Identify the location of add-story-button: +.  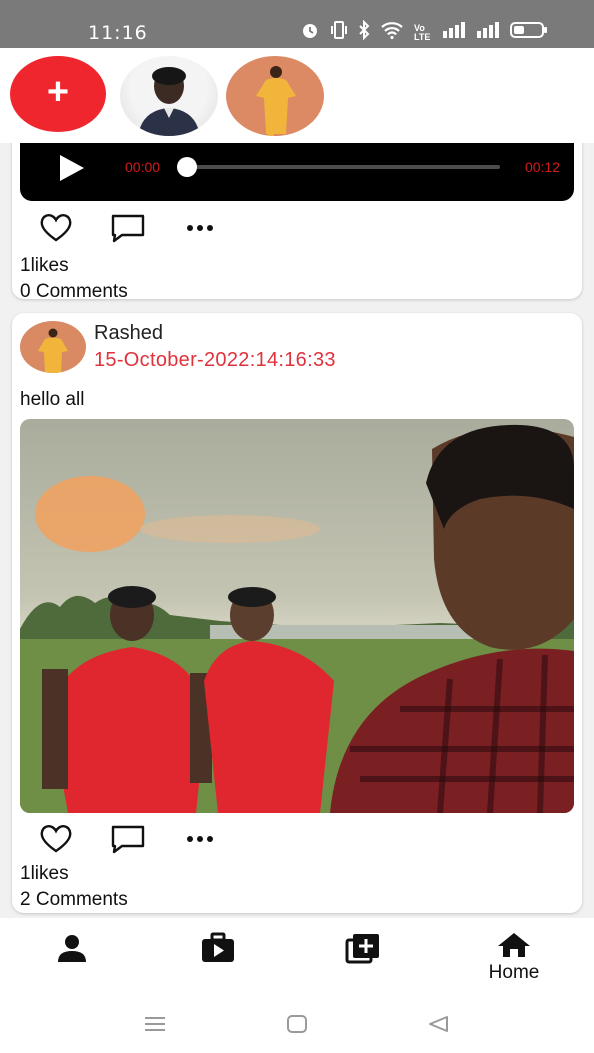
(58, 94).